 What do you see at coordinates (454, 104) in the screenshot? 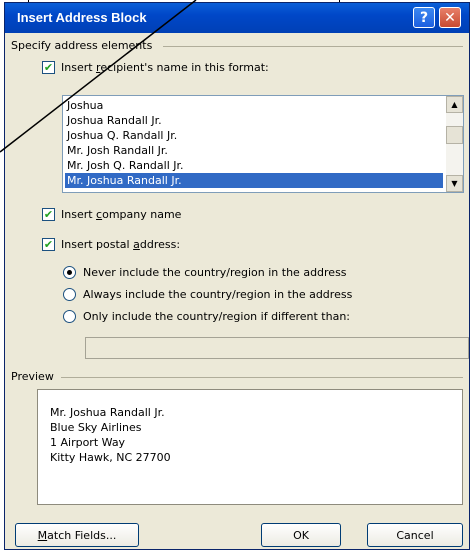
I see `scroll-up-icon: ▲` at bounding box center [454, 104].